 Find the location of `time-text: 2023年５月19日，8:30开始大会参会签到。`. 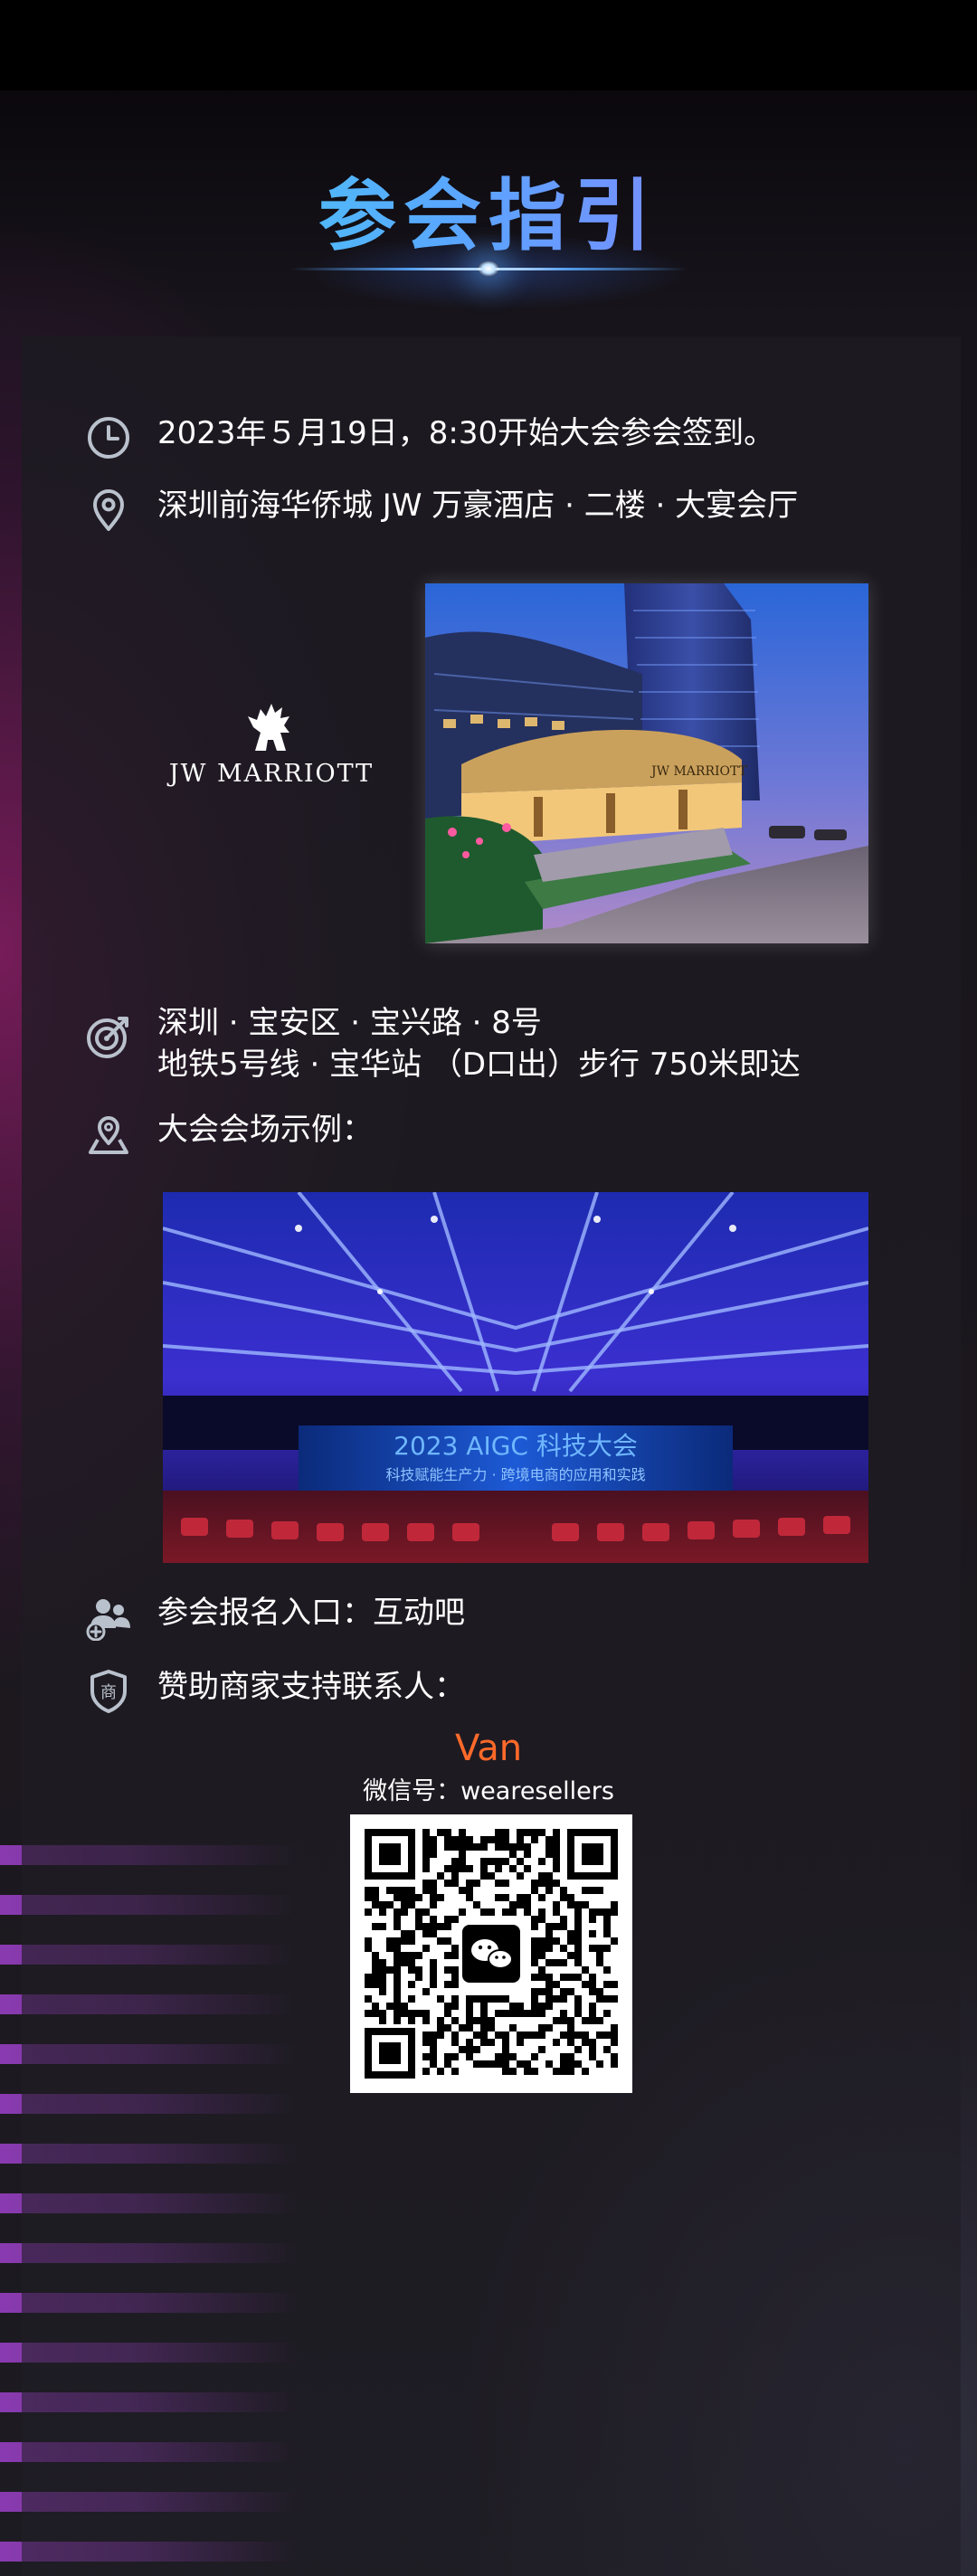

time-text: 2023年５月19日，8:30开始大会参会签到。 is located at coordinates (466, 433).